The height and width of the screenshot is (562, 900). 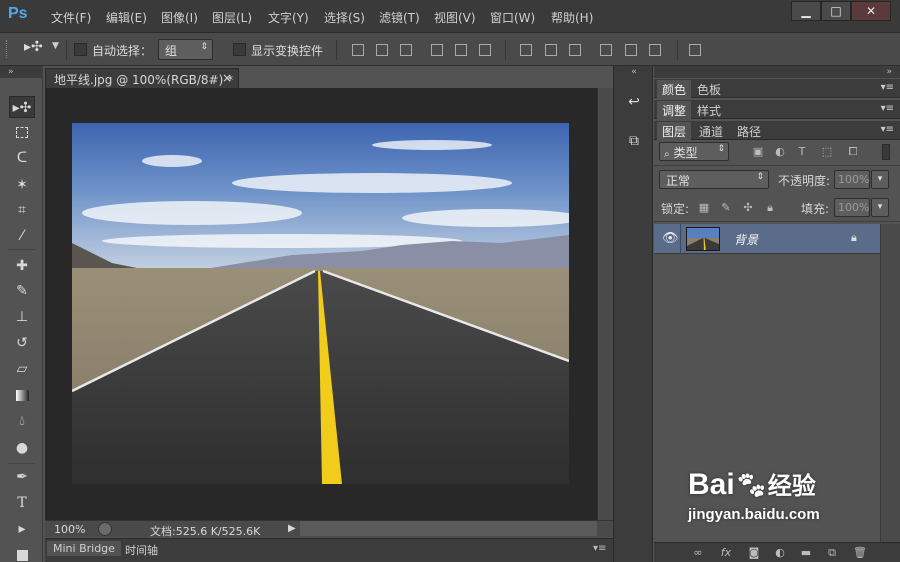 What do you see at coordinates (84, 548) in the screenshot?
I see `tab-mini-bridge: Mini Bridge` at bounding box center [84, 548].